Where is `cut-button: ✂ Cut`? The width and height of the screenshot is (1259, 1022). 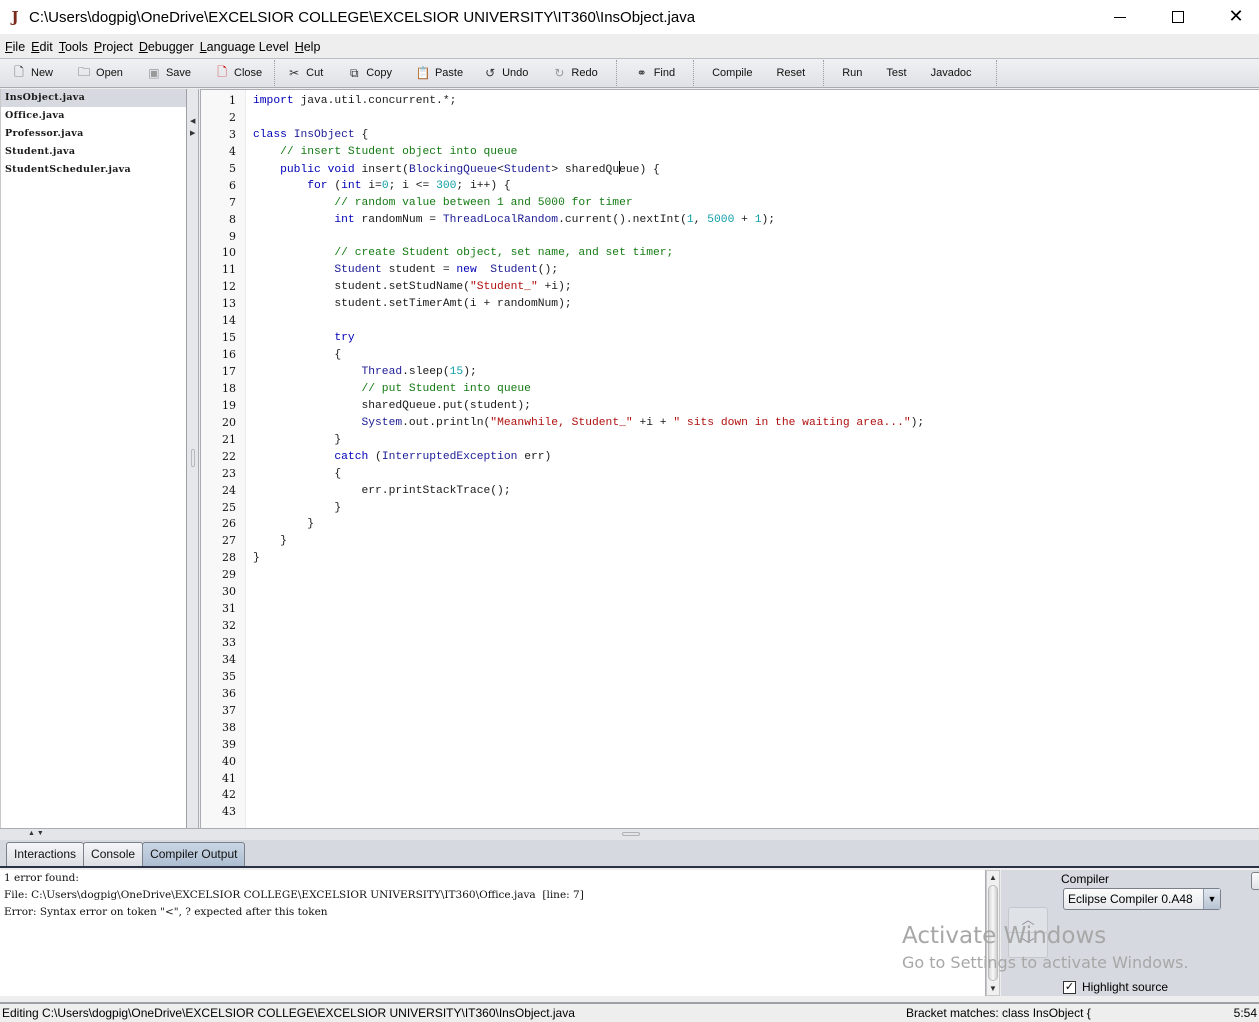
cut-button: ✂ Cut is located at coordinates (305, 73).